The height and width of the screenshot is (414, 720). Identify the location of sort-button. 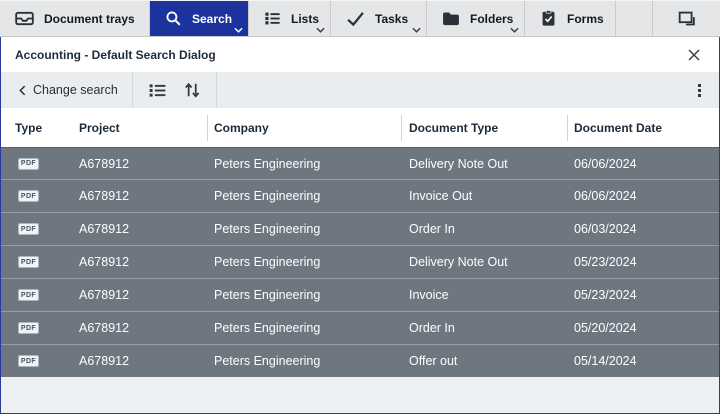
(192, 90).